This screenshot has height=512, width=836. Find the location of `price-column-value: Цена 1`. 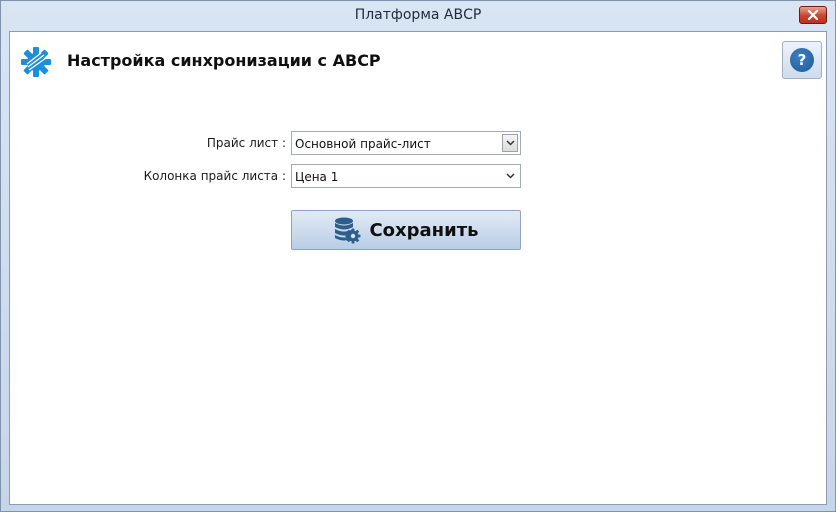

price-column-value: Цена 1 is located at coordinates (317, 177).